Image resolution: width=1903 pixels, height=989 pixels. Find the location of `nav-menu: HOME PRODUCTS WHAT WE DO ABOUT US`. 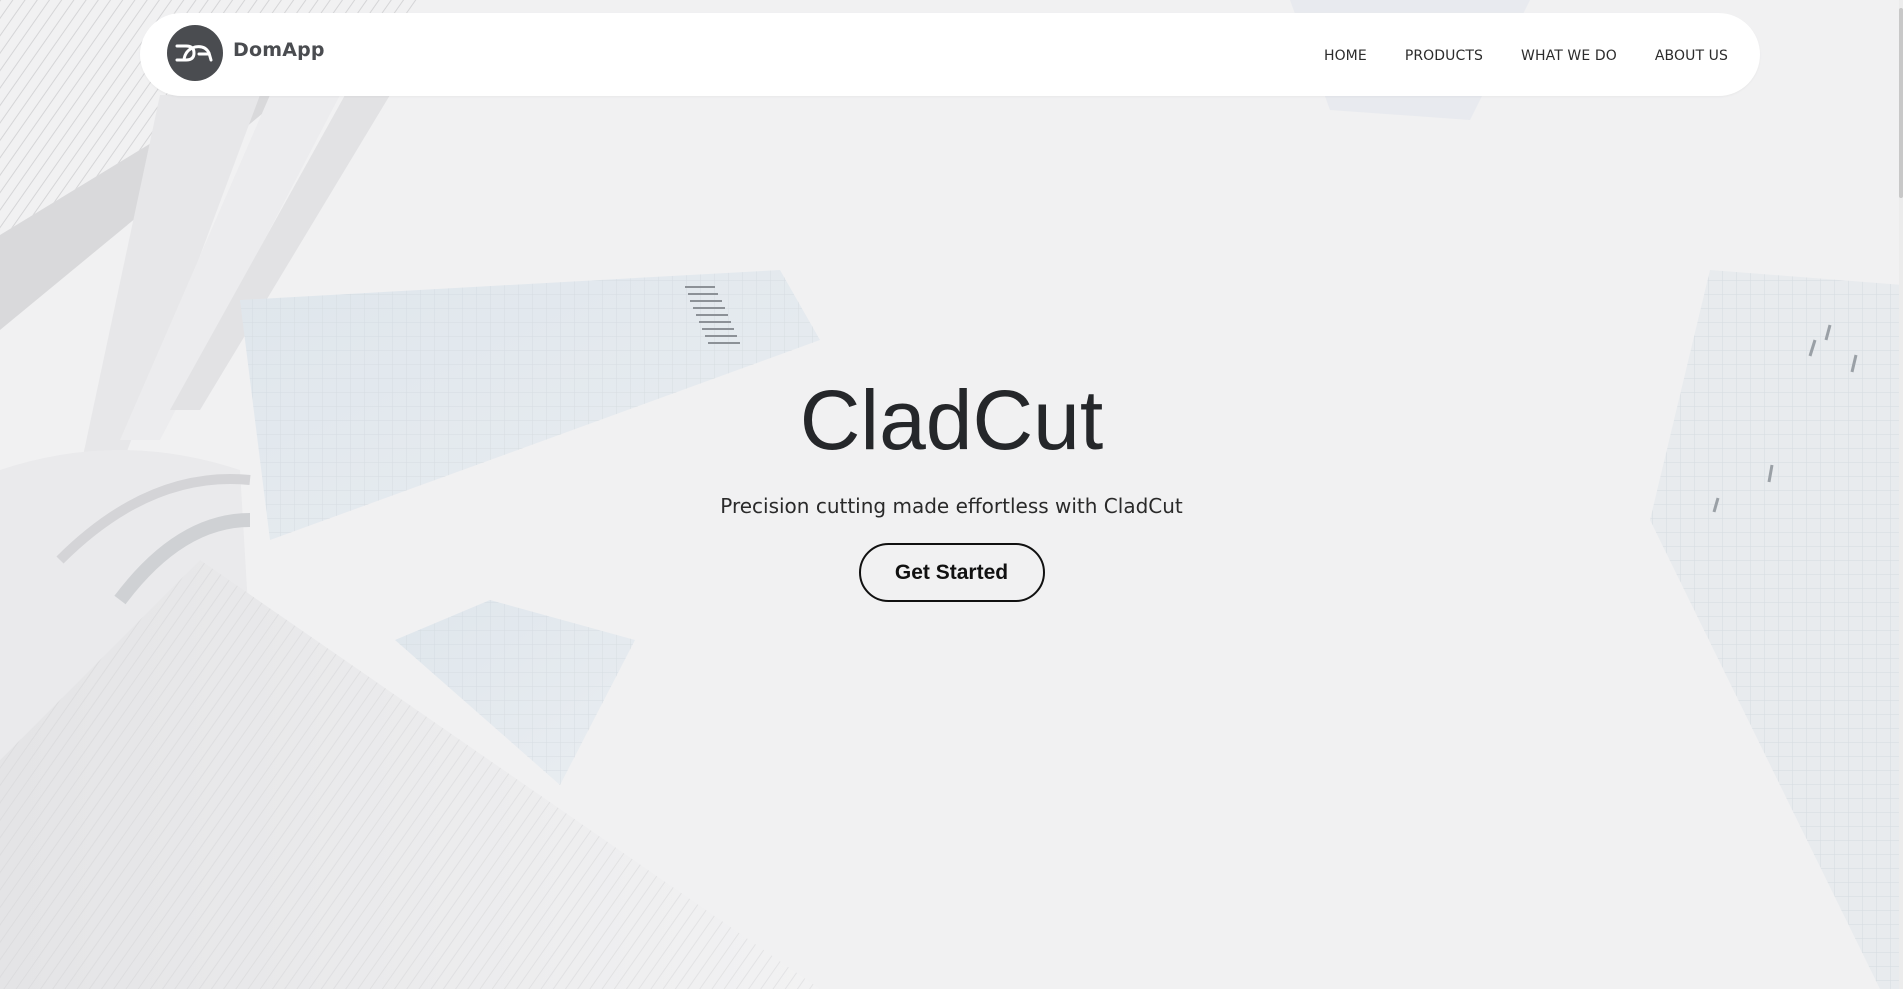

nav-menu: HOME PRODUCTS WHAT WE DO ABOUT US is located at coordinates (1526, 54).